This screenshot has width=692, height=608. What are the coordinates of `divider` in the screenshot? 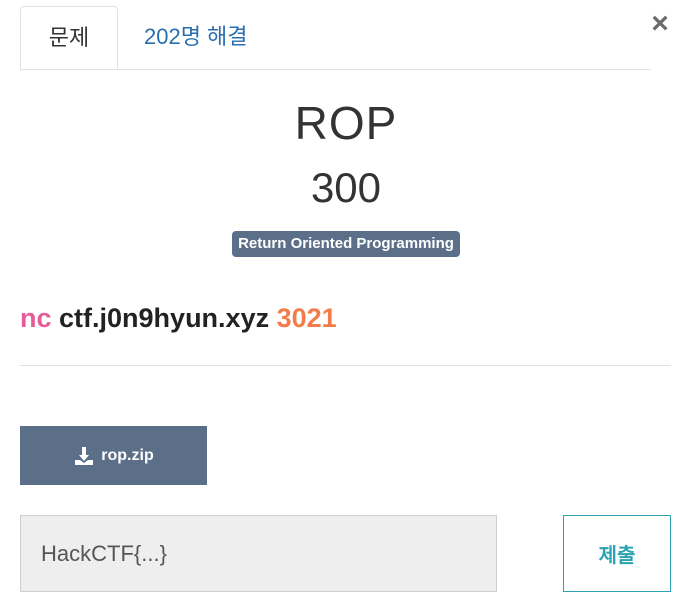 It's located at (345, 365).